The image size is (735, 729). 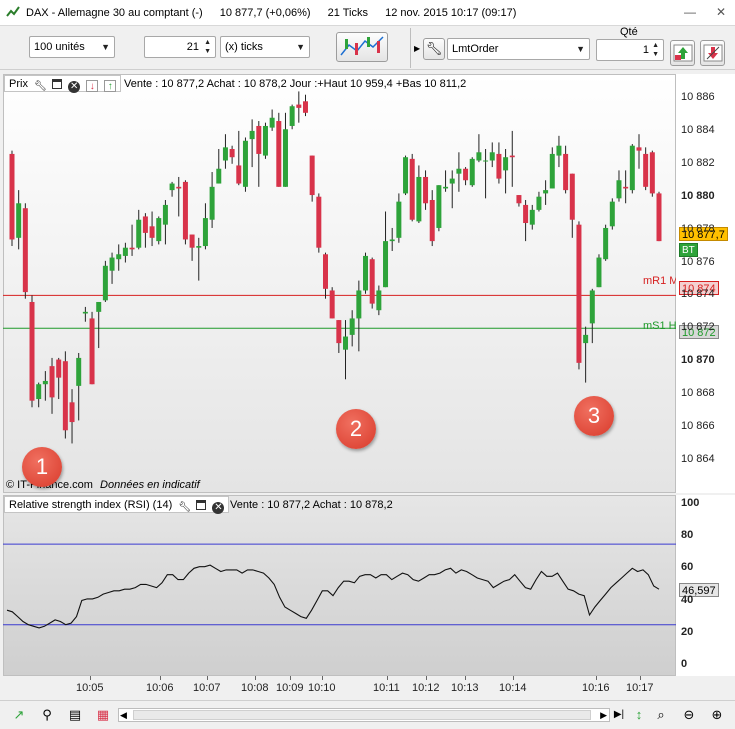 What do you see at coordinates (689, 715) in the screenshot?
I see `zoom-out-icon: ⊖` at bounding box center [689, 715].